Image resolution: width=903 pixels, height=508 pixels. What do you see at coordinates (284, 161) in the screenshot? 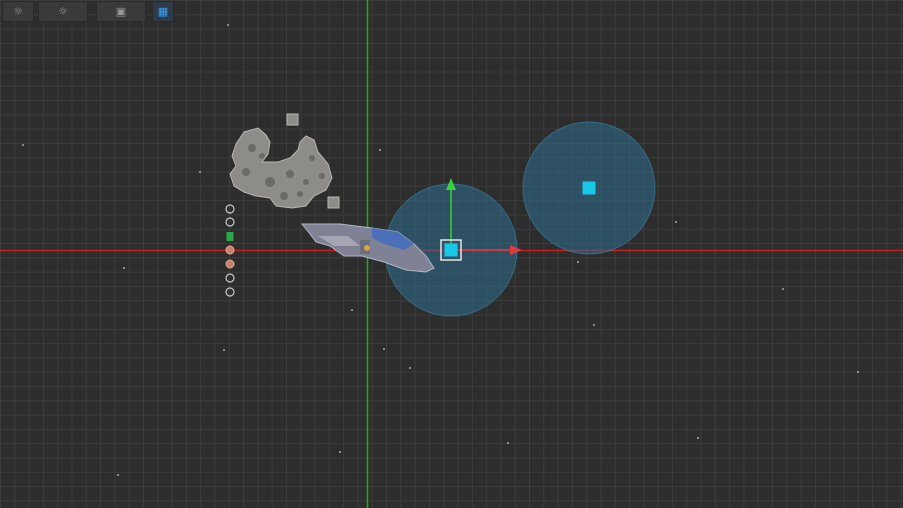
I see `rock-cluster-sprite` at bounding box center [284, 161].